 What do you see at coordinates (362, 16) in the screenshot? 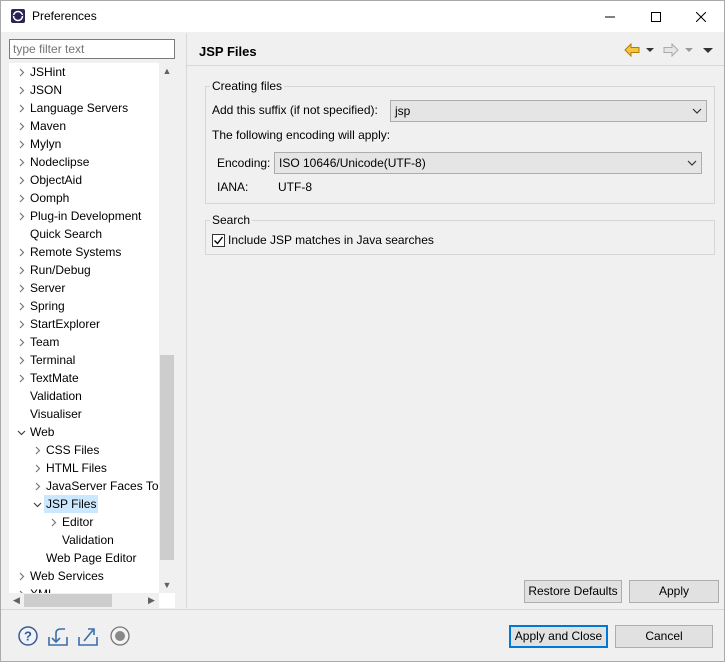
I see `title-bar: Preferences` at bounding box center [362, 16].